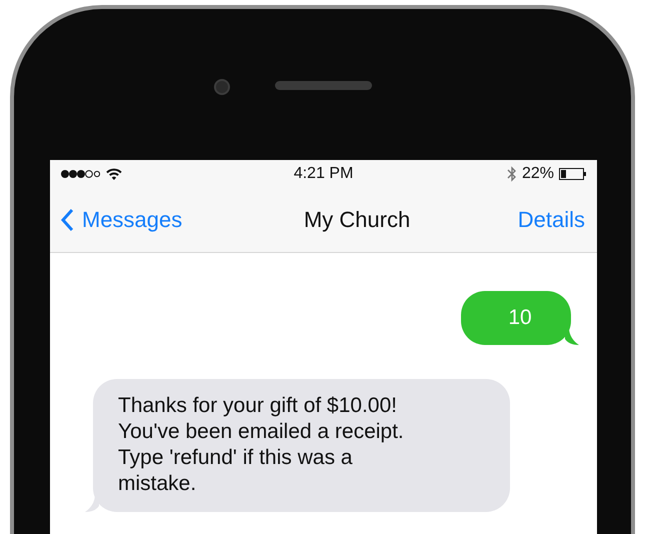  What do you see at coordinates (551, 220) in the screenshot?
I see `details-button: Details` at bounding box center [551, 220].